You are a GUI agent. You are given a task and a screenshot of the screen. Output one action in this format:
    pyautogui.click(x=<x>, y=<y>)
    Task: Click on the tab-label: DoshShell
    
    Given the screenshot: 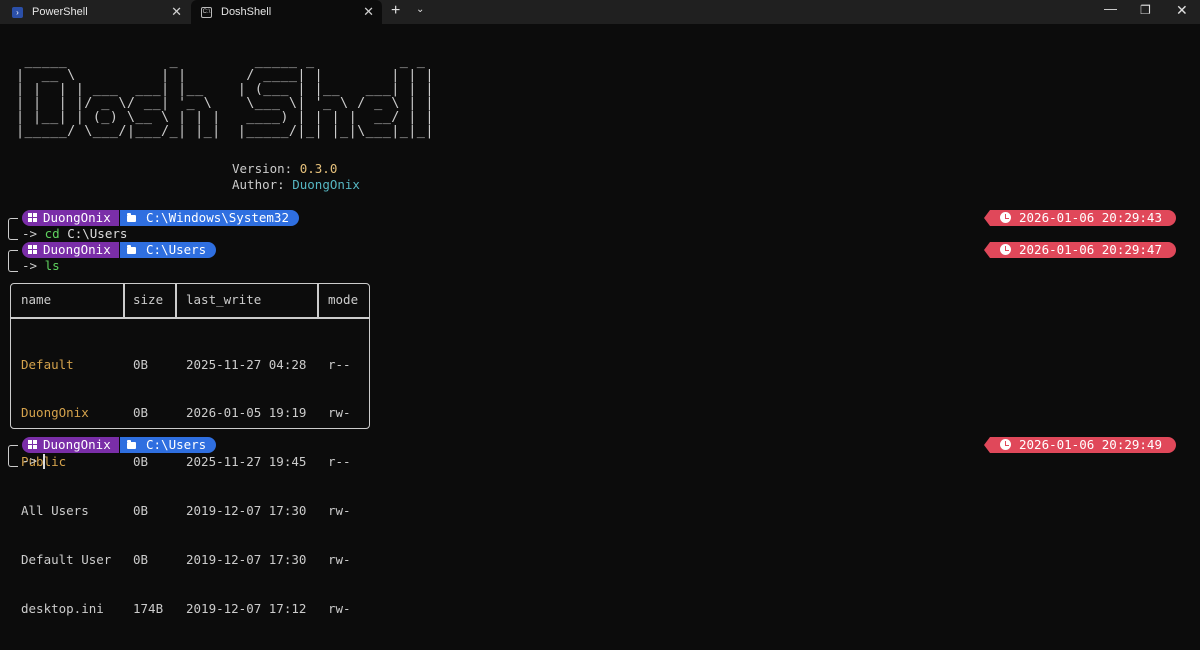 What is the action you would take?
    pyautogui.click(x=246, y=12)
    